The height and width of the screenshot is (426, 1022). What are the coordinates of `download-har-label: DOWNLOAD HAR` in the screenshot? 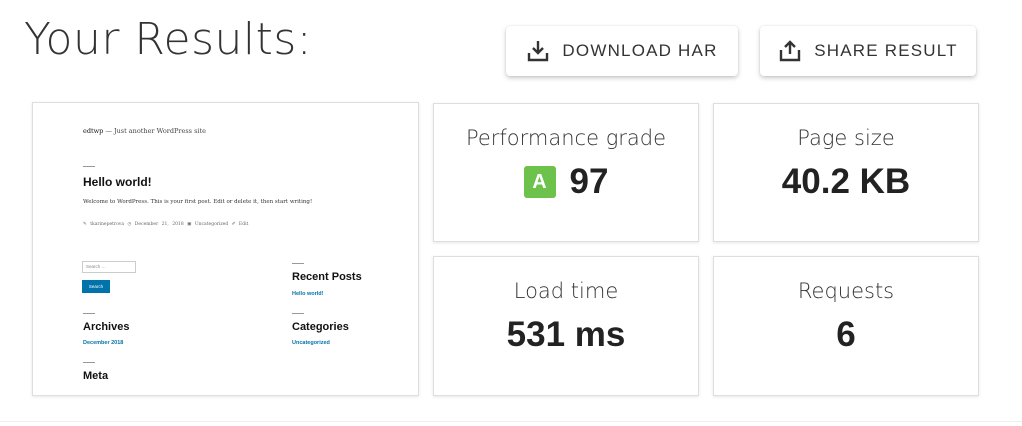 It's located at (640, 50).